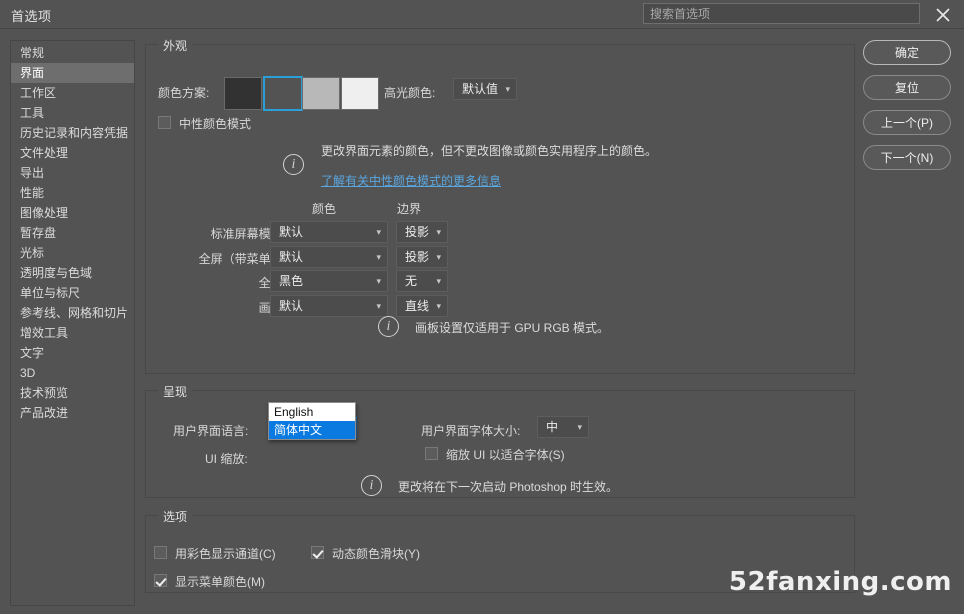  Describe the element at coordinates (907, 122) in the screenshot. I see `dialog-button-2: 上一个(P)` at that location.